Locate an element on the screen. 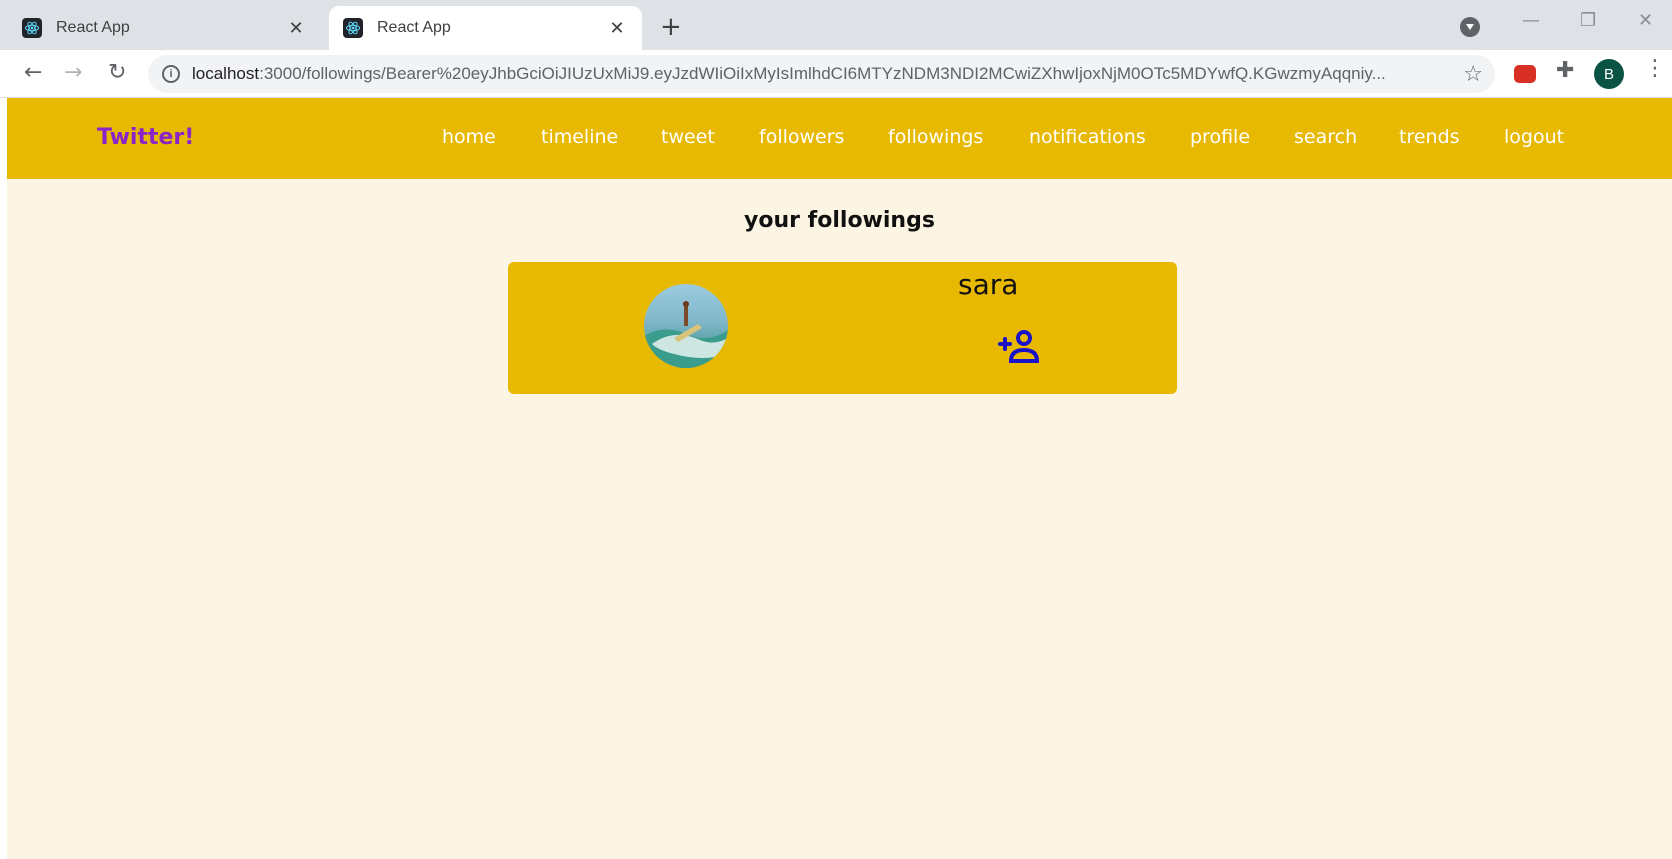  nav-tweet: tweet is located at coordinates (688, 137).